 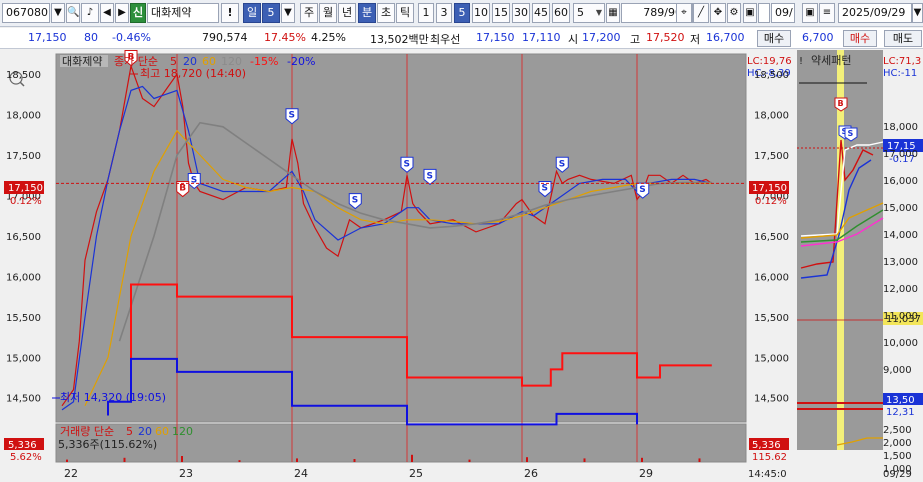 What do you see at coordinates (26, 13) in the screenshot?
I see `stock-code-field: 067080` at bounding box center [26, 13].